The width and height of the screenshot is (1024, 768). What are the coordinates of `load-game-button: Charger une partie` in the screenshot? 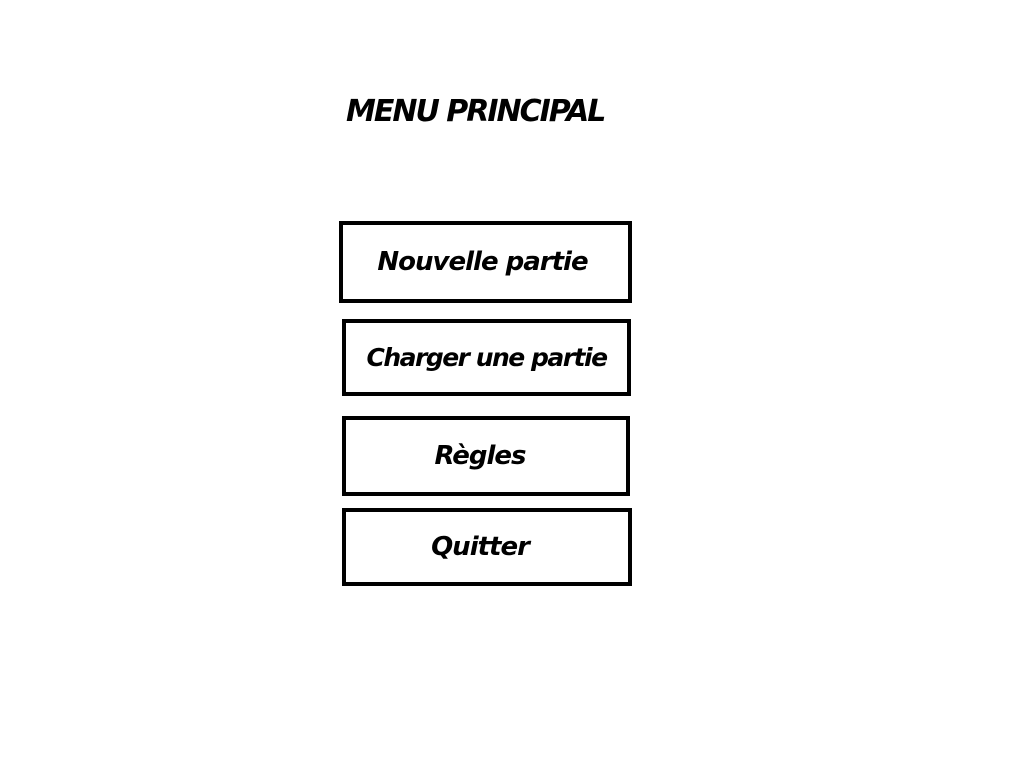 It's located at (486, 357).